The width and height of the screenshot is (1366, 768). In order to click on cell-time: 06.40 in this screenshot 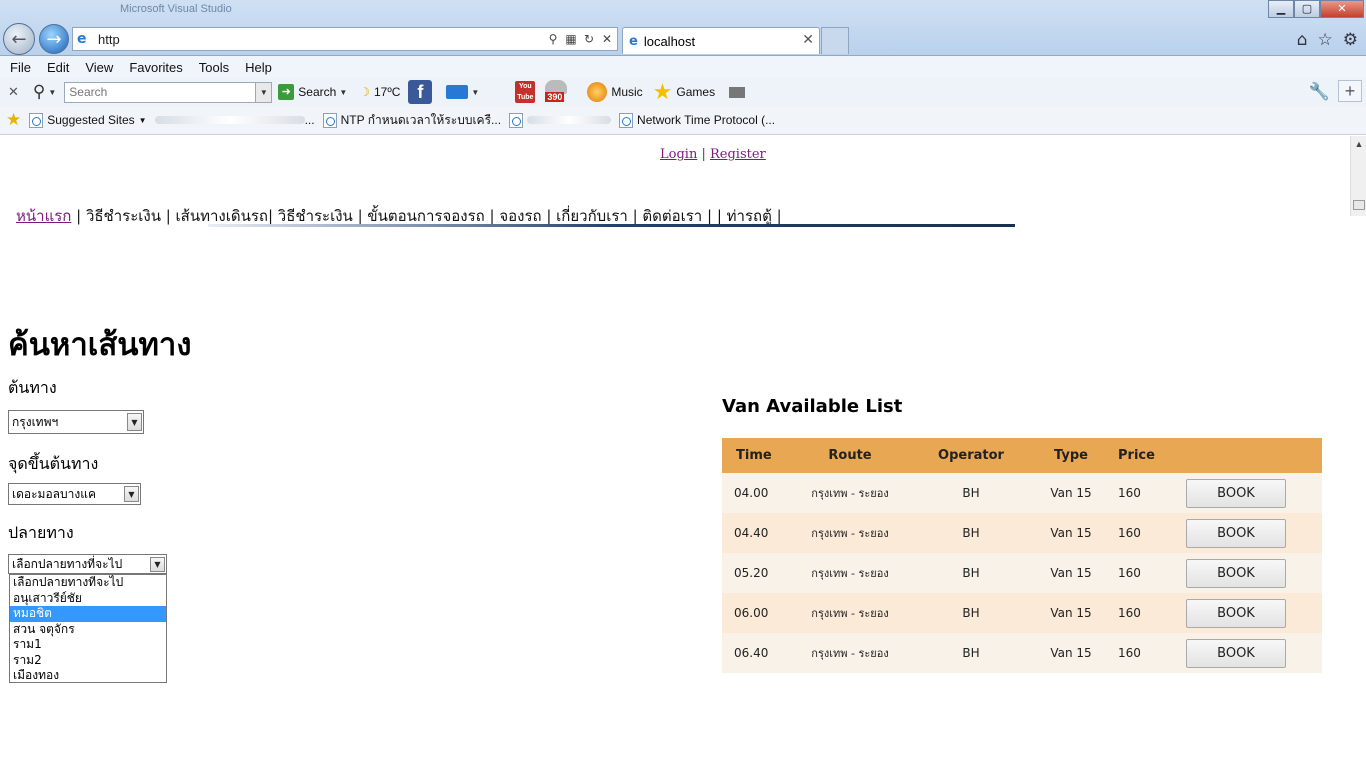, I will do `click(751, 653)`.